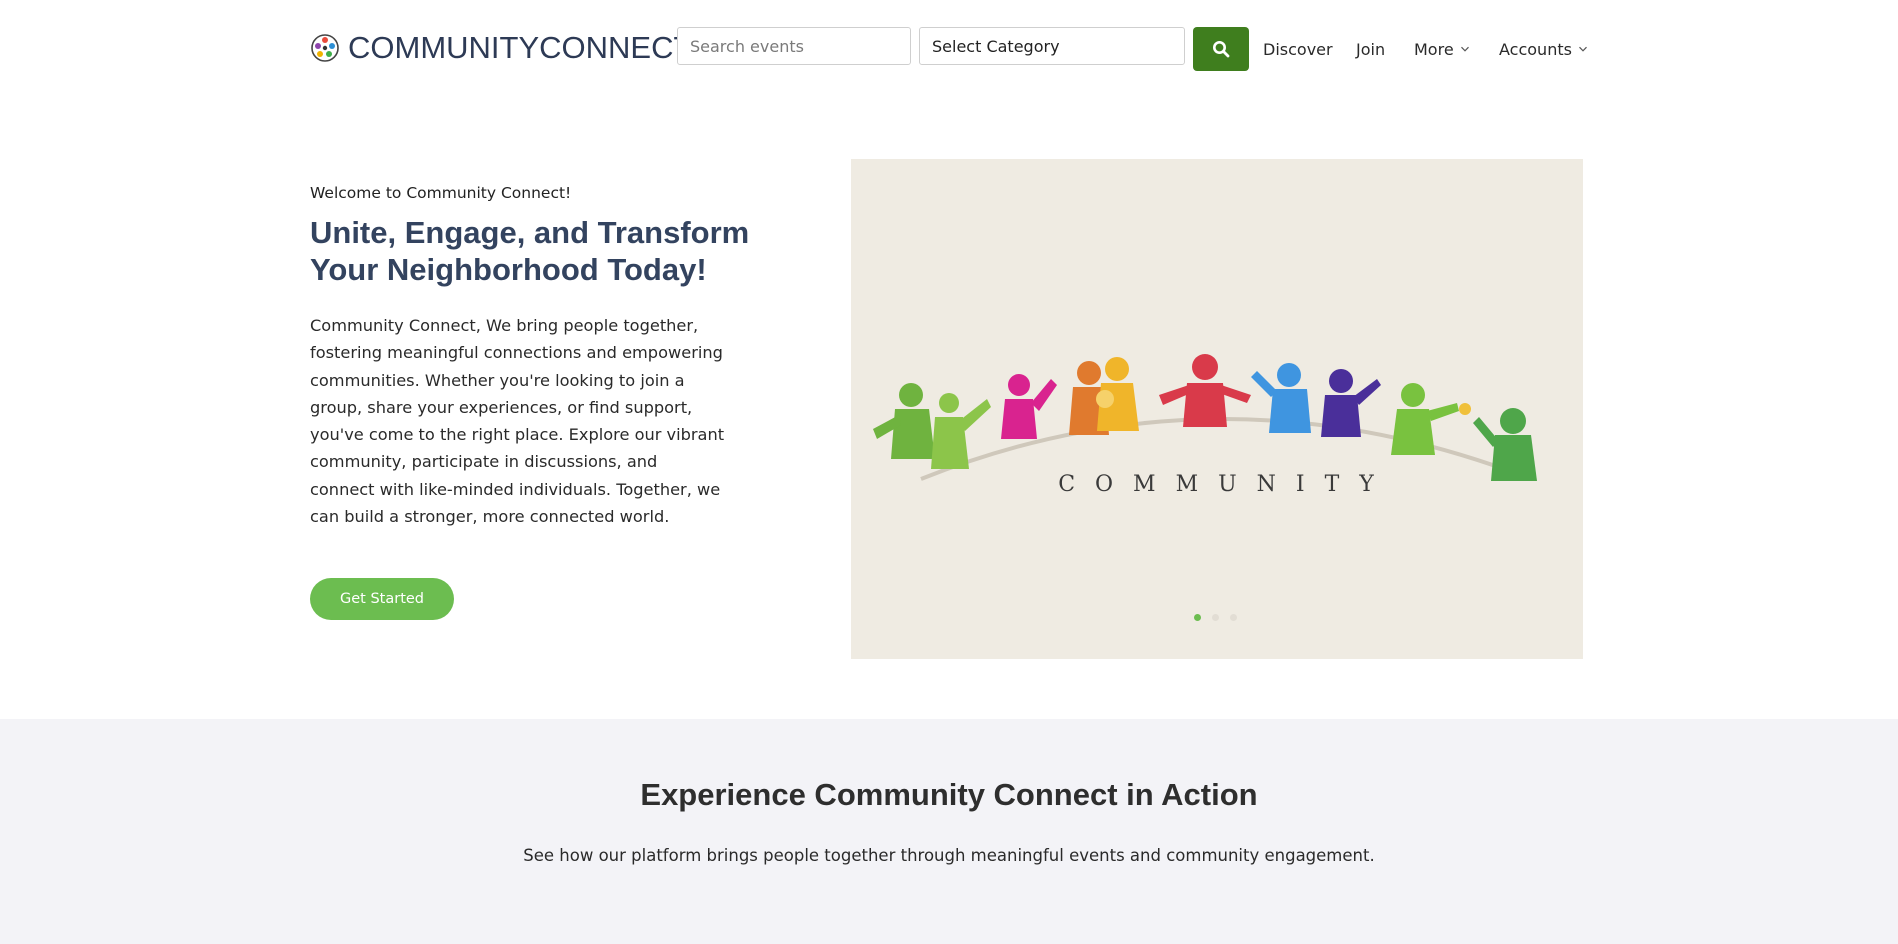  I want to click on nav-join-label: Join, so click(1371, 49).